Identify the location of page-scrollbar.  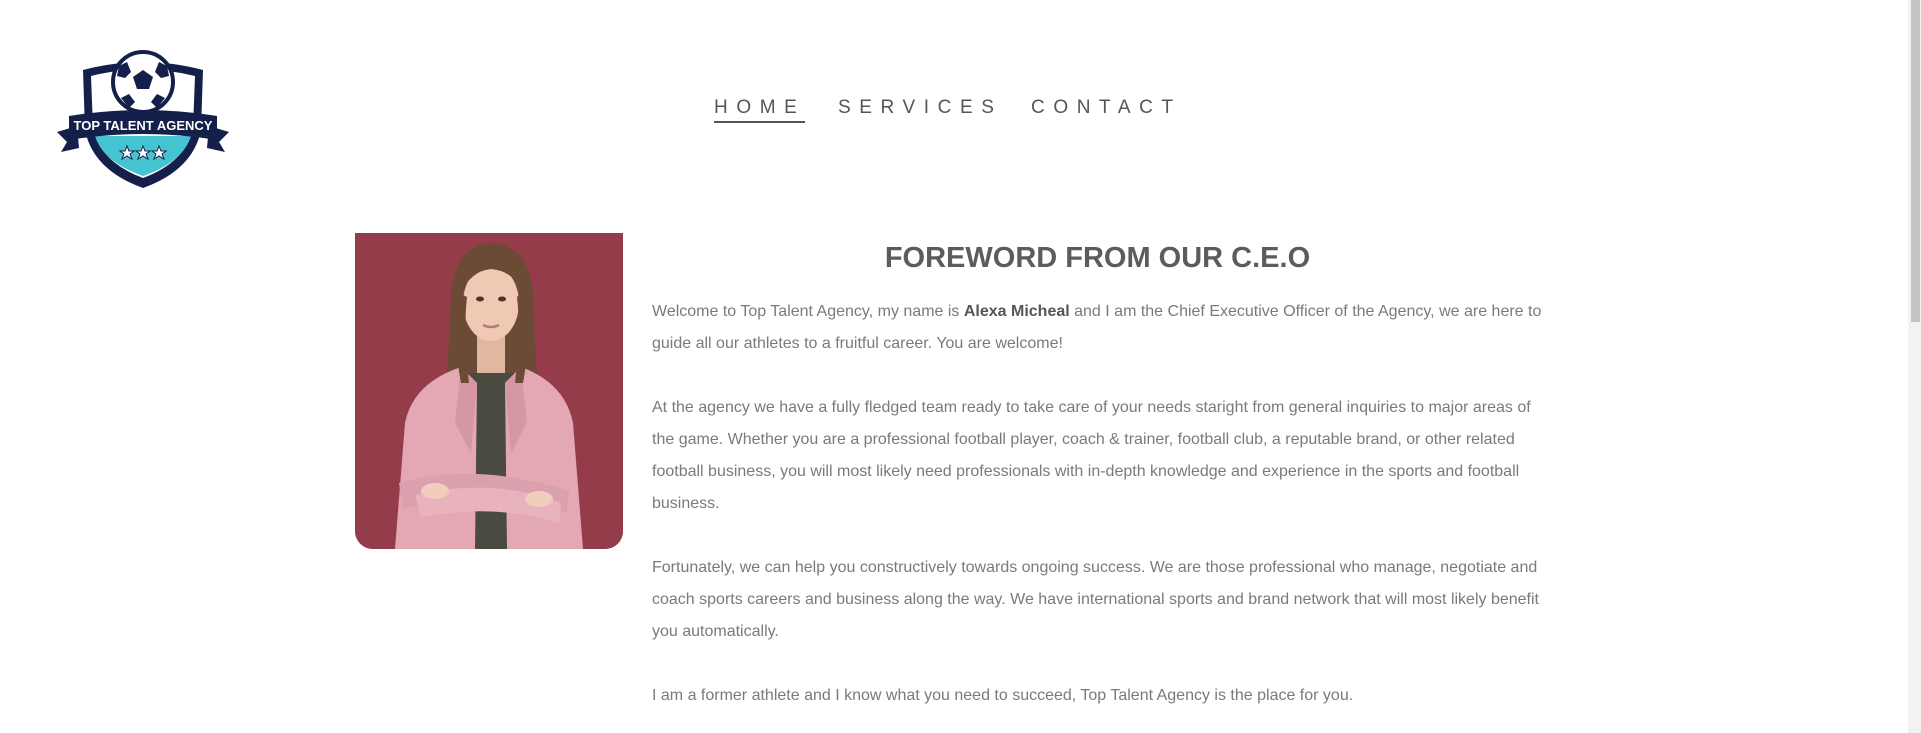
(1914, 366).